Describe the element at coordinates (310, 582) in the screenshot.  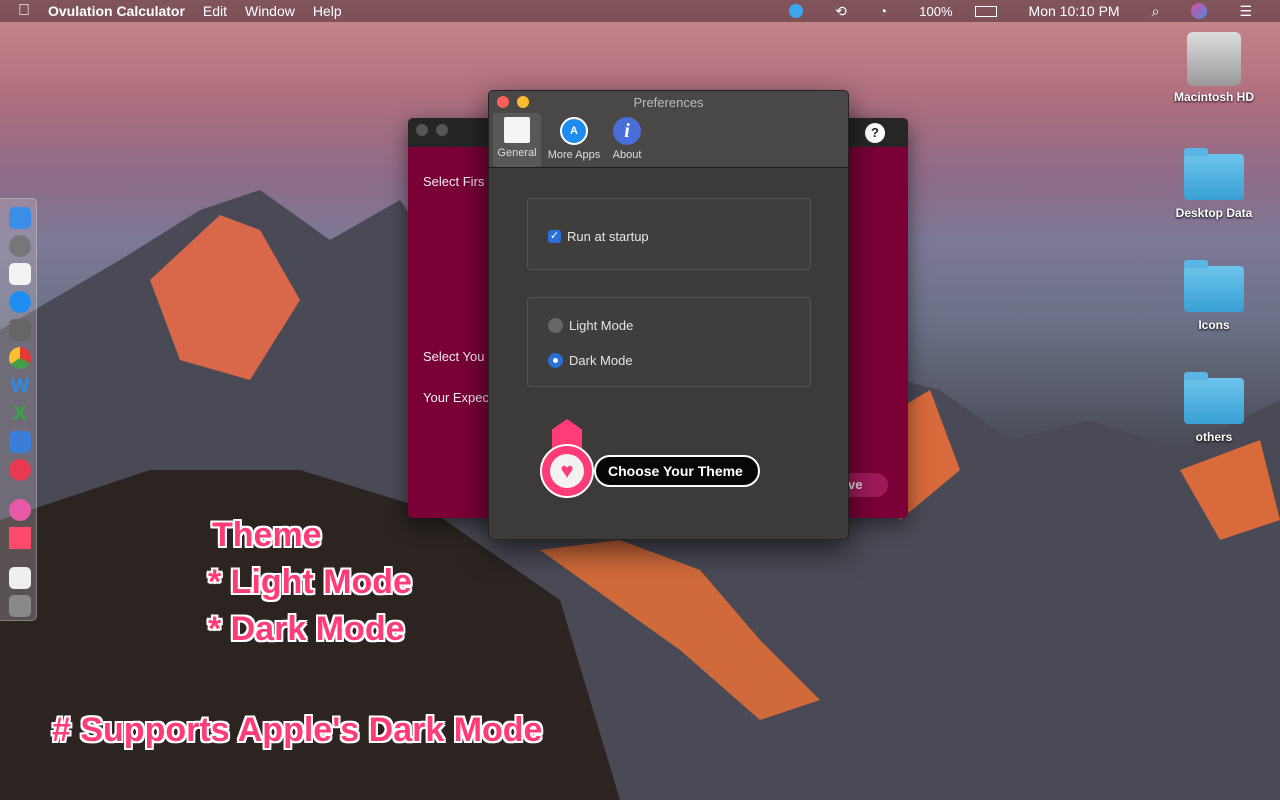
I see `annotation-light-mode: * Light Mode` at that location.